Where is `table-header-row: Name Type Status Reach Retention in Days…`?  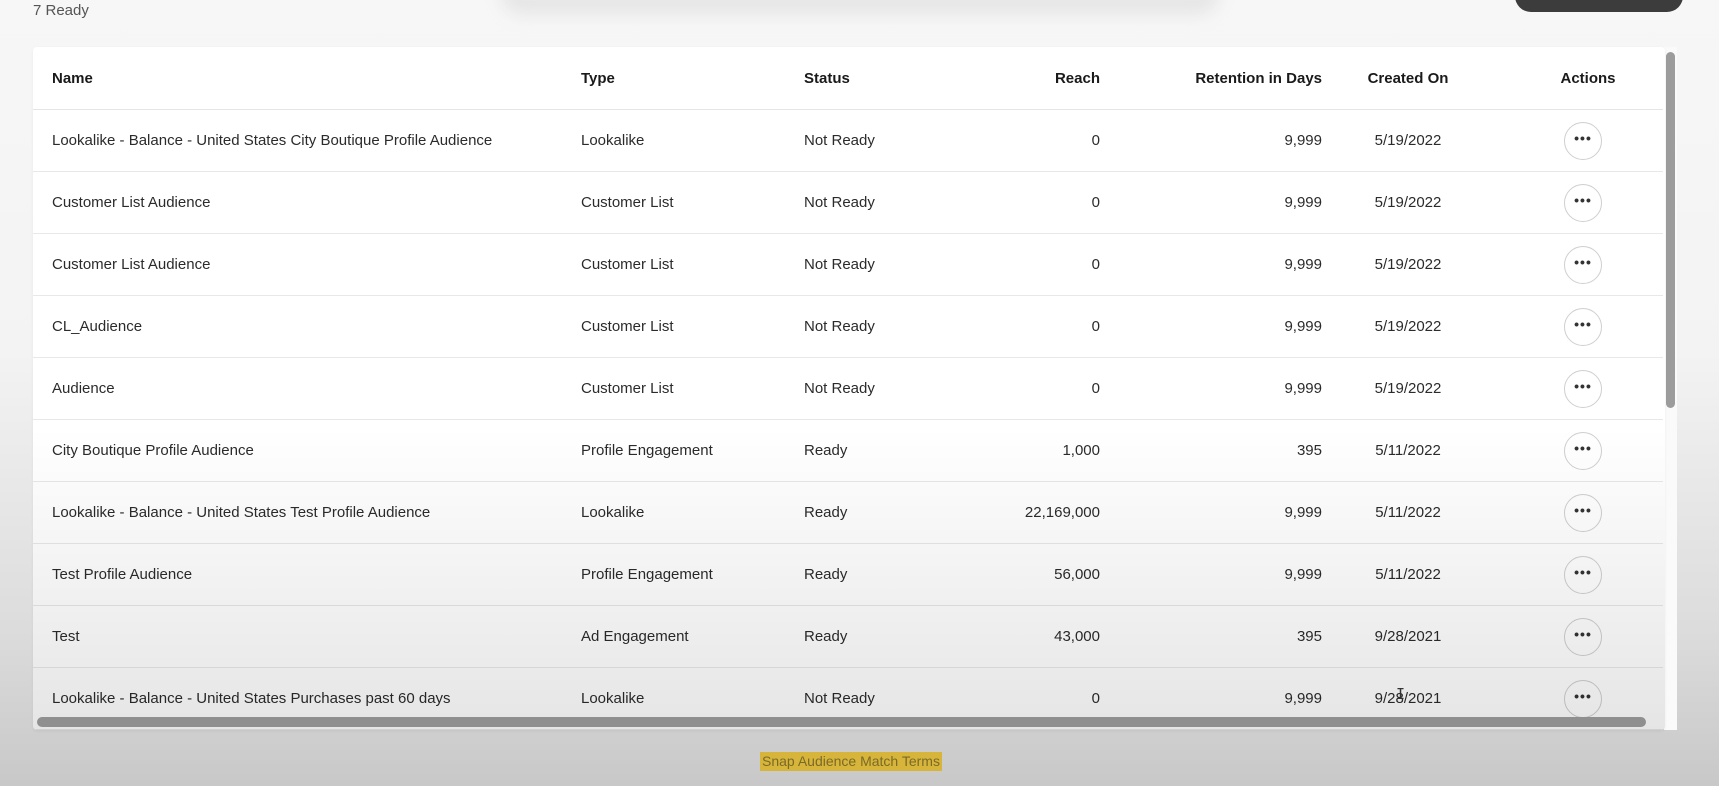 table-header-row: Name Type Status Reach Retention in Days… is located at coordinates (848, 78).